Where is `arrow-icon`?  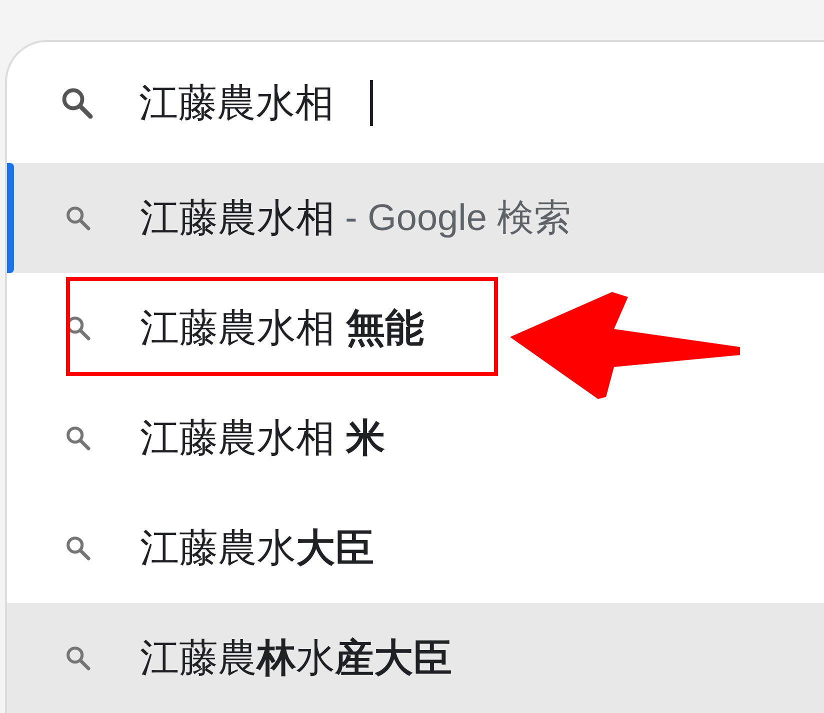 arrow-icon is located at coordinates (626, 344).